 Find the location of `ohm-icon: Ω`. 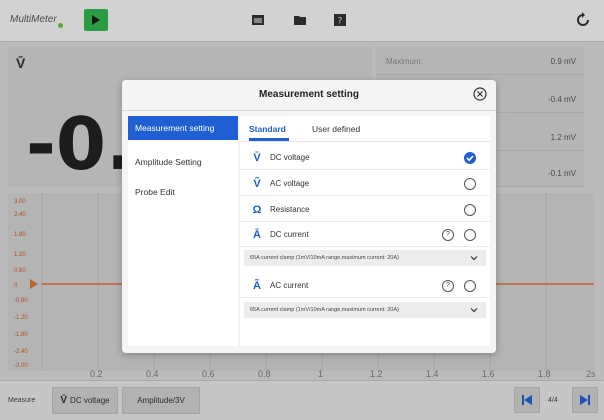

ohm-icon: Ω is located at coordinates (257, 210).